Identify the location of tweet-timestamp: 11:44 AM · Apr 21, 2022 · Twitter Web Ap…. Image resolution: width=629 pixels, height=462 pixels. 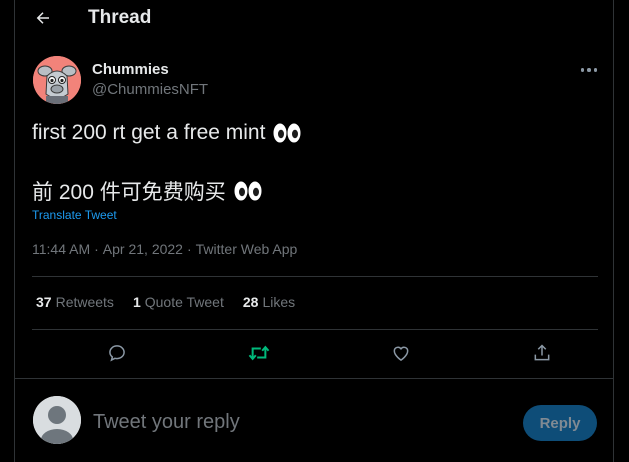
(164, 249).